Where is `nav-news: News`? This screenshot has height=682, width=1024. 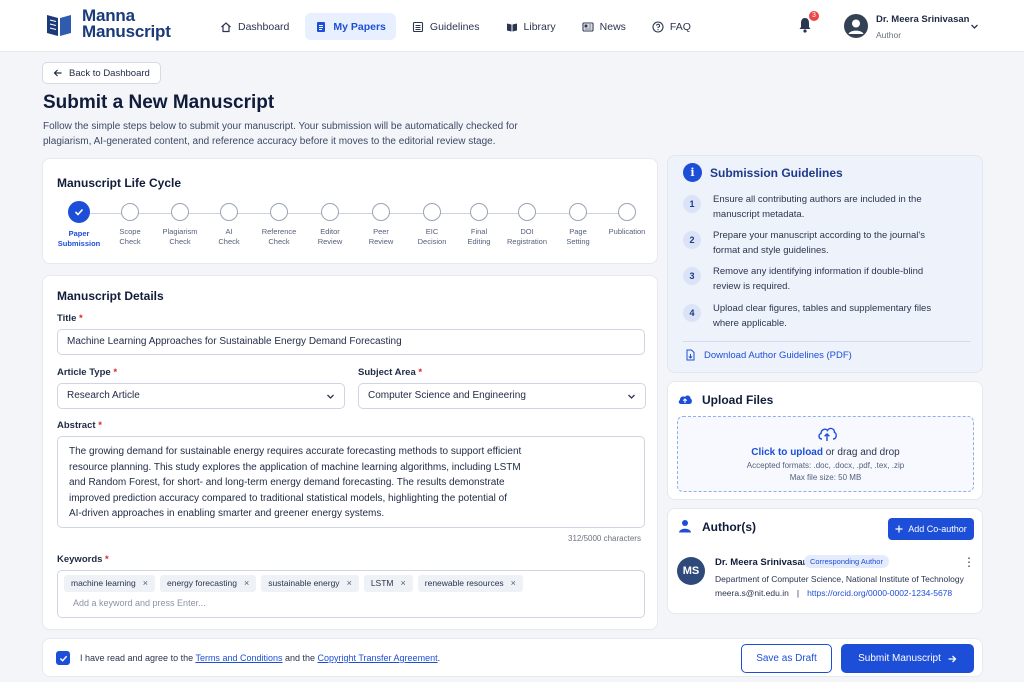
nav-news: News is located at coordinates (604, 26).